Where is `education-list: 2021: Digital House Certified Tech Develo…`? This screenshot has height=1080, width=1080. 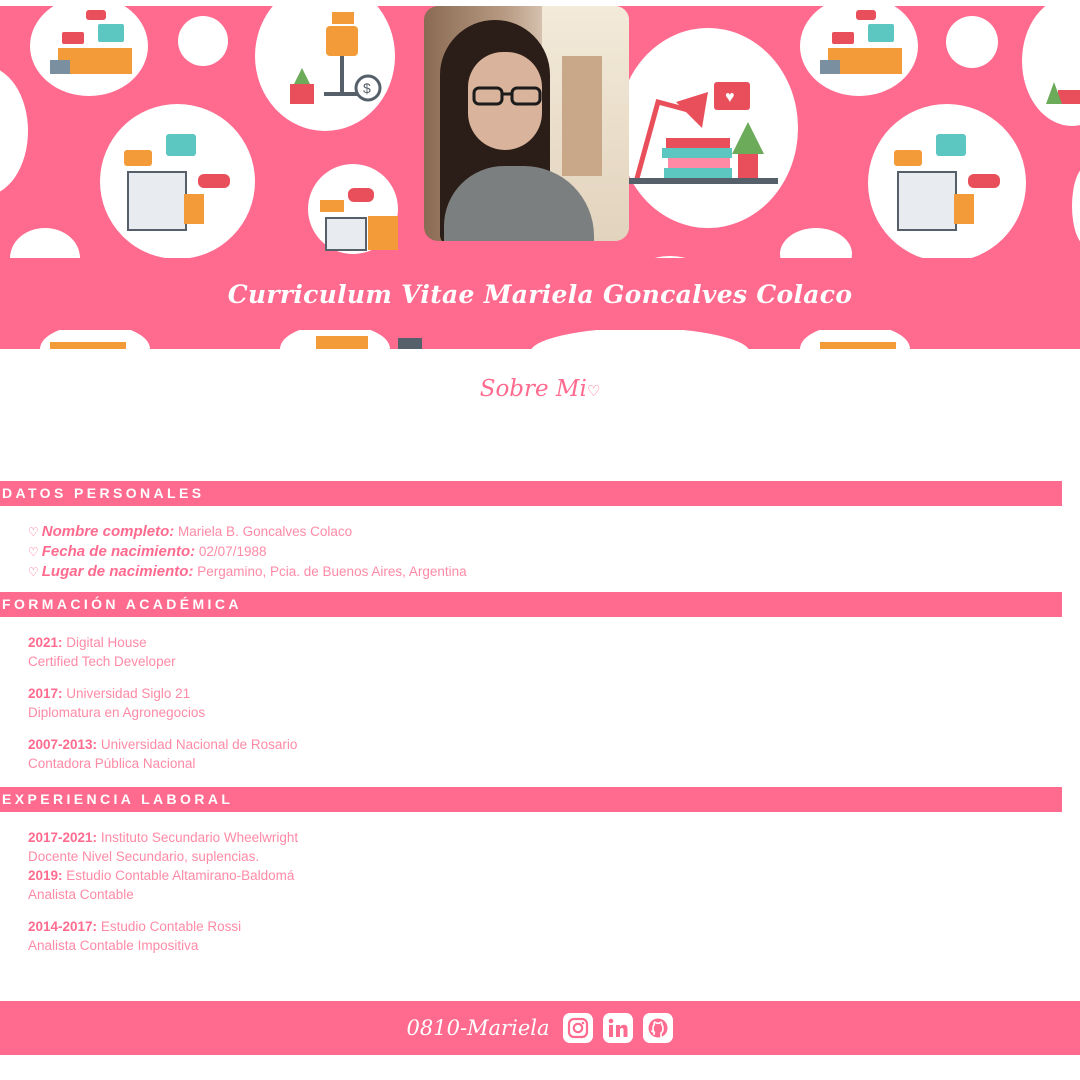 education-list: 2021: Digital House Certified Tech Develo… is located at coordinates (162, 709).